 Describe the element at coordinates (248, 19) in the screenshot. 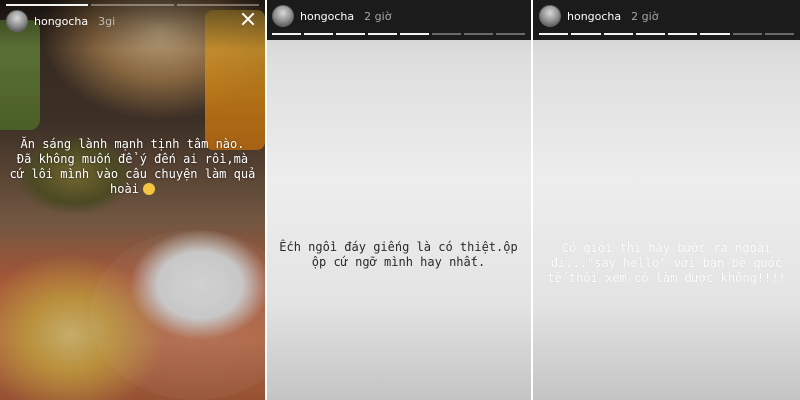

I see `close-icon` at that location.